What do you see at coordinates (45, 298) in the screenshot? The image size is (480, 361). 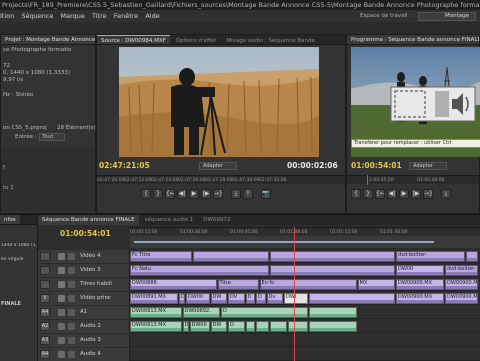 I see `track-target-label: V` at bounding box center [45, 298].